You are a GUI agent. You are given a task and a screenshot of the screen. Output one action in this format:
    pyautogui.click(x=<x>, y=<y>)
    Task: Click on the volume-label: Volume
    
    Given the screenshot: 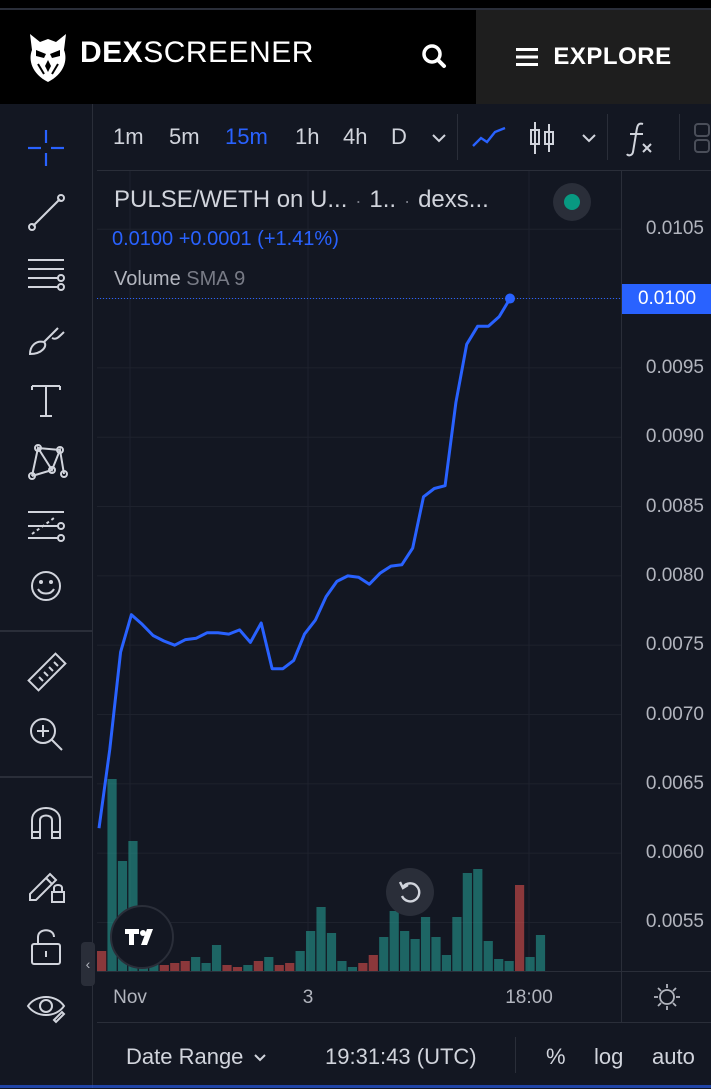 What is the action you would take?
    pyautogui.click(x=147, y=279)
    